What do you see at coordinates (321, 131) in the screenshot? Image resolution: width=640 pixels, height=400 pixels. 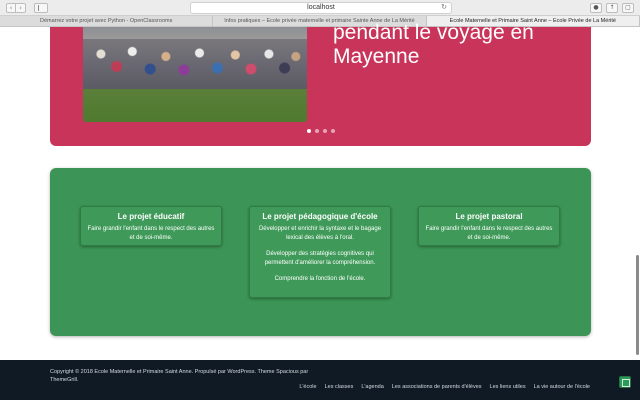 I see `slider-pager` at bounding box center [321, 131].